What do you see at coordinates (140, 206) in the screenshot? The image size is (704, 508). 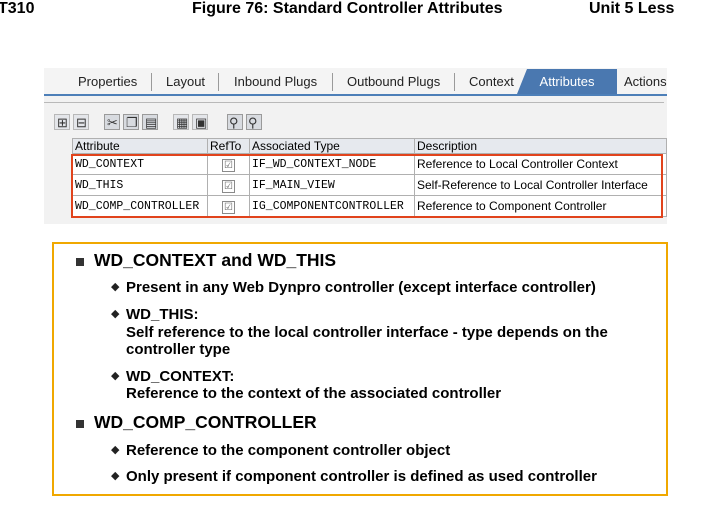 I see `attribute-cell: WD_COMP_CONTROLLER` at bounding box center [140, 206].